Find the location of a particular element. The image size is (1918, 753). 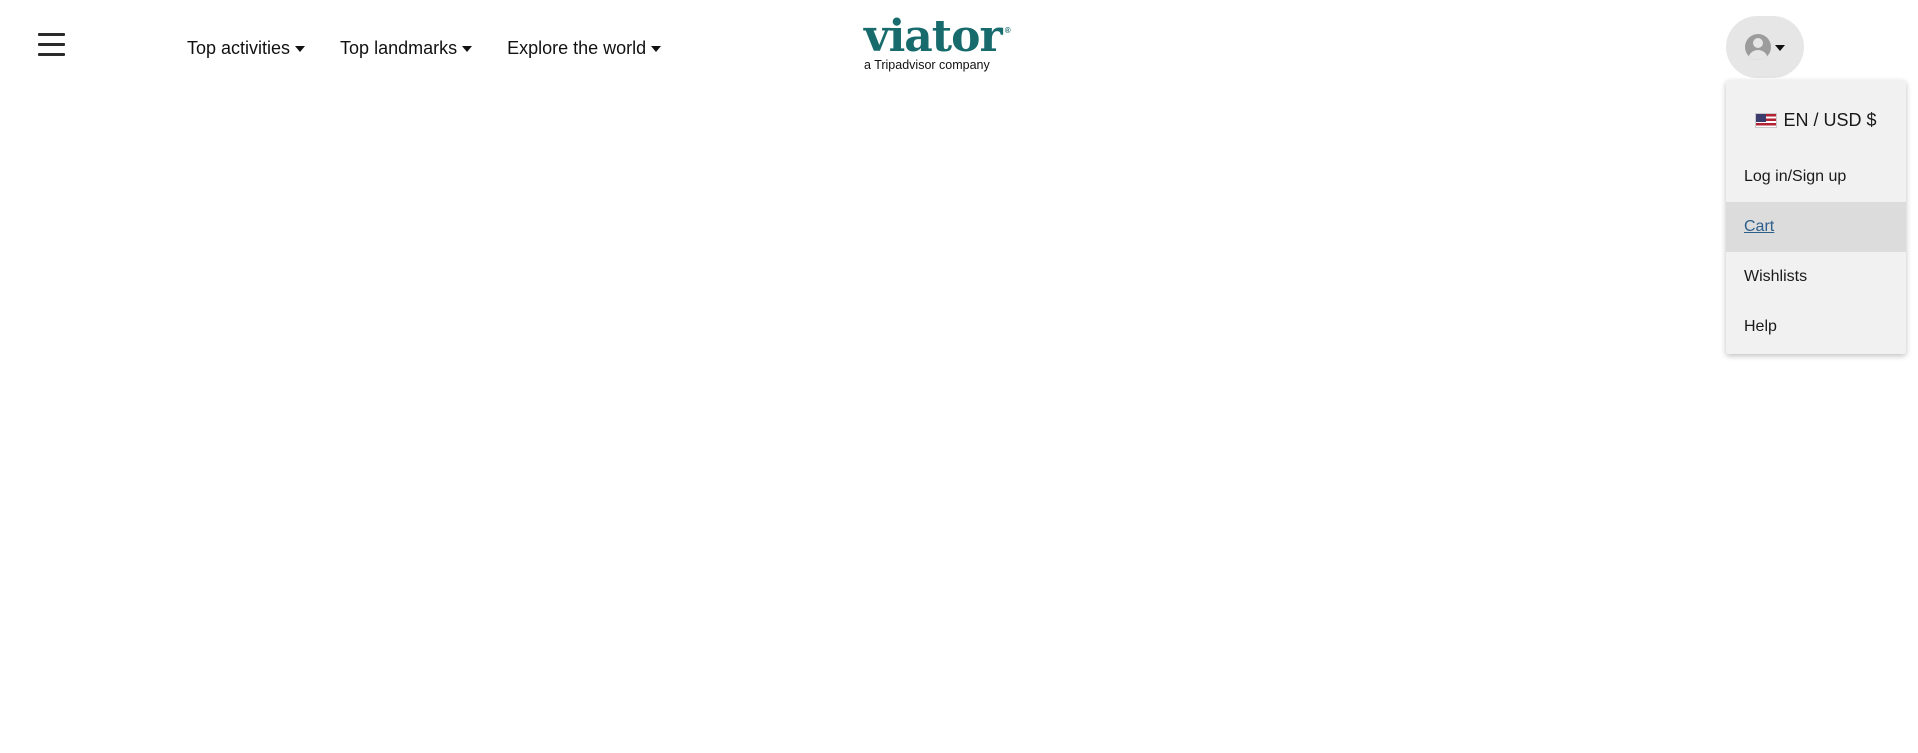

menu-item-login-signup: Log in/Sign up is located at coordinates (1816, 177).